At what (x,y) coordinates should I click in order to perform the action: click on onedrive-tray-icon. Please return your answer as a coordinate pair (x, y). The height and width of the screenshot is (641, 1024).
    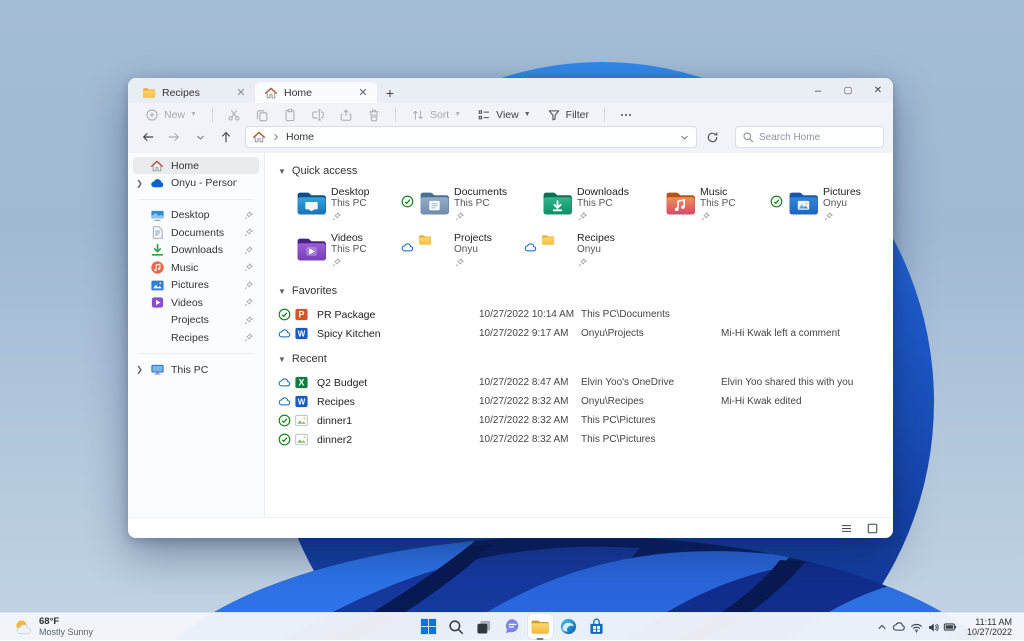
    Looking at the image, I should click on (899, 627).